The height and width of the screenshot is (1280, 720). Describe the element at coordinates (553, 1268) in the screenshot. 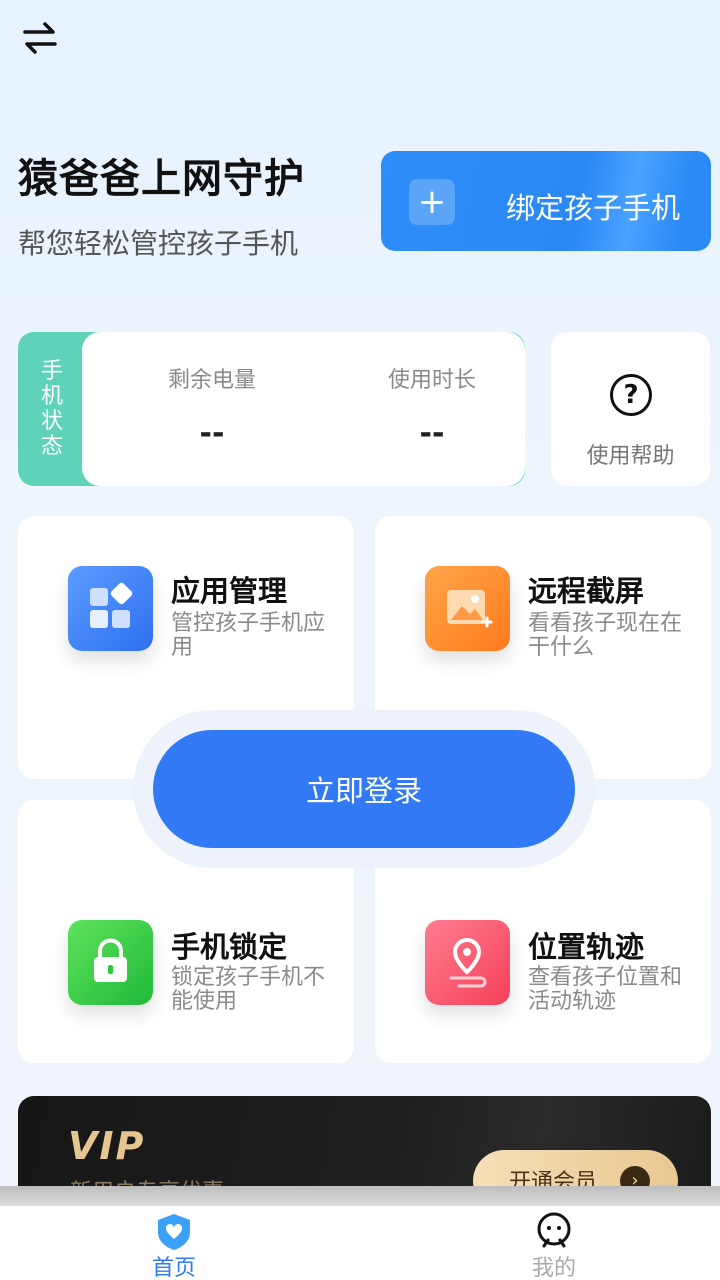

I see `tab-me-label: 我的` at that location.